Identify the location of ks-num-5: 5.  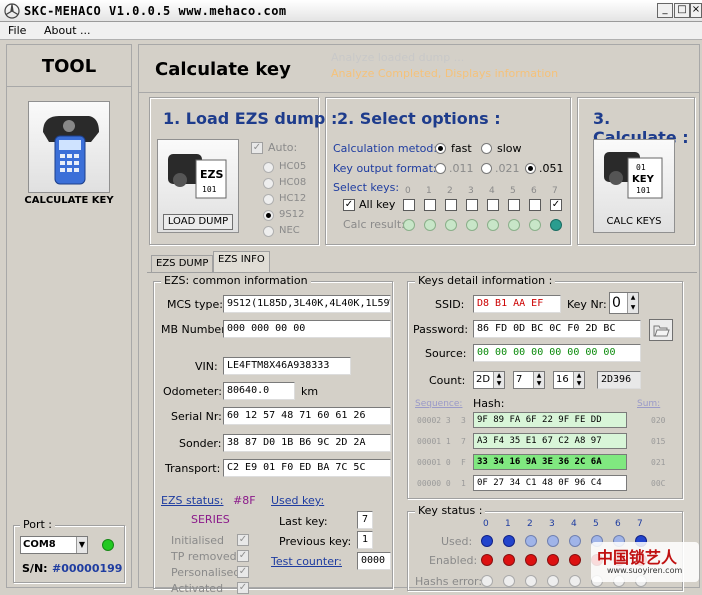
(596, 524).